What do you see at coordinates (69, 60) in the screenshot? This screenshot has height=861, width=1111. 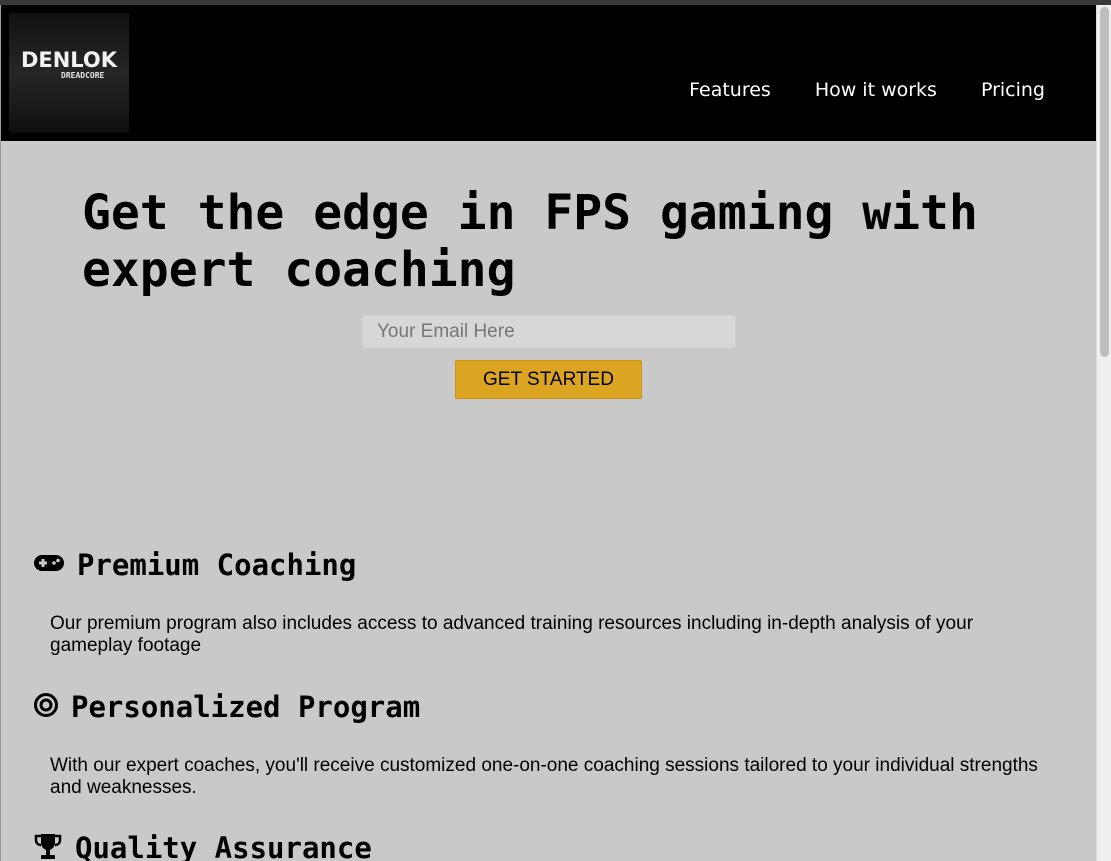 I see `logo-text: DENLOK` at bounding box center [69, 60].